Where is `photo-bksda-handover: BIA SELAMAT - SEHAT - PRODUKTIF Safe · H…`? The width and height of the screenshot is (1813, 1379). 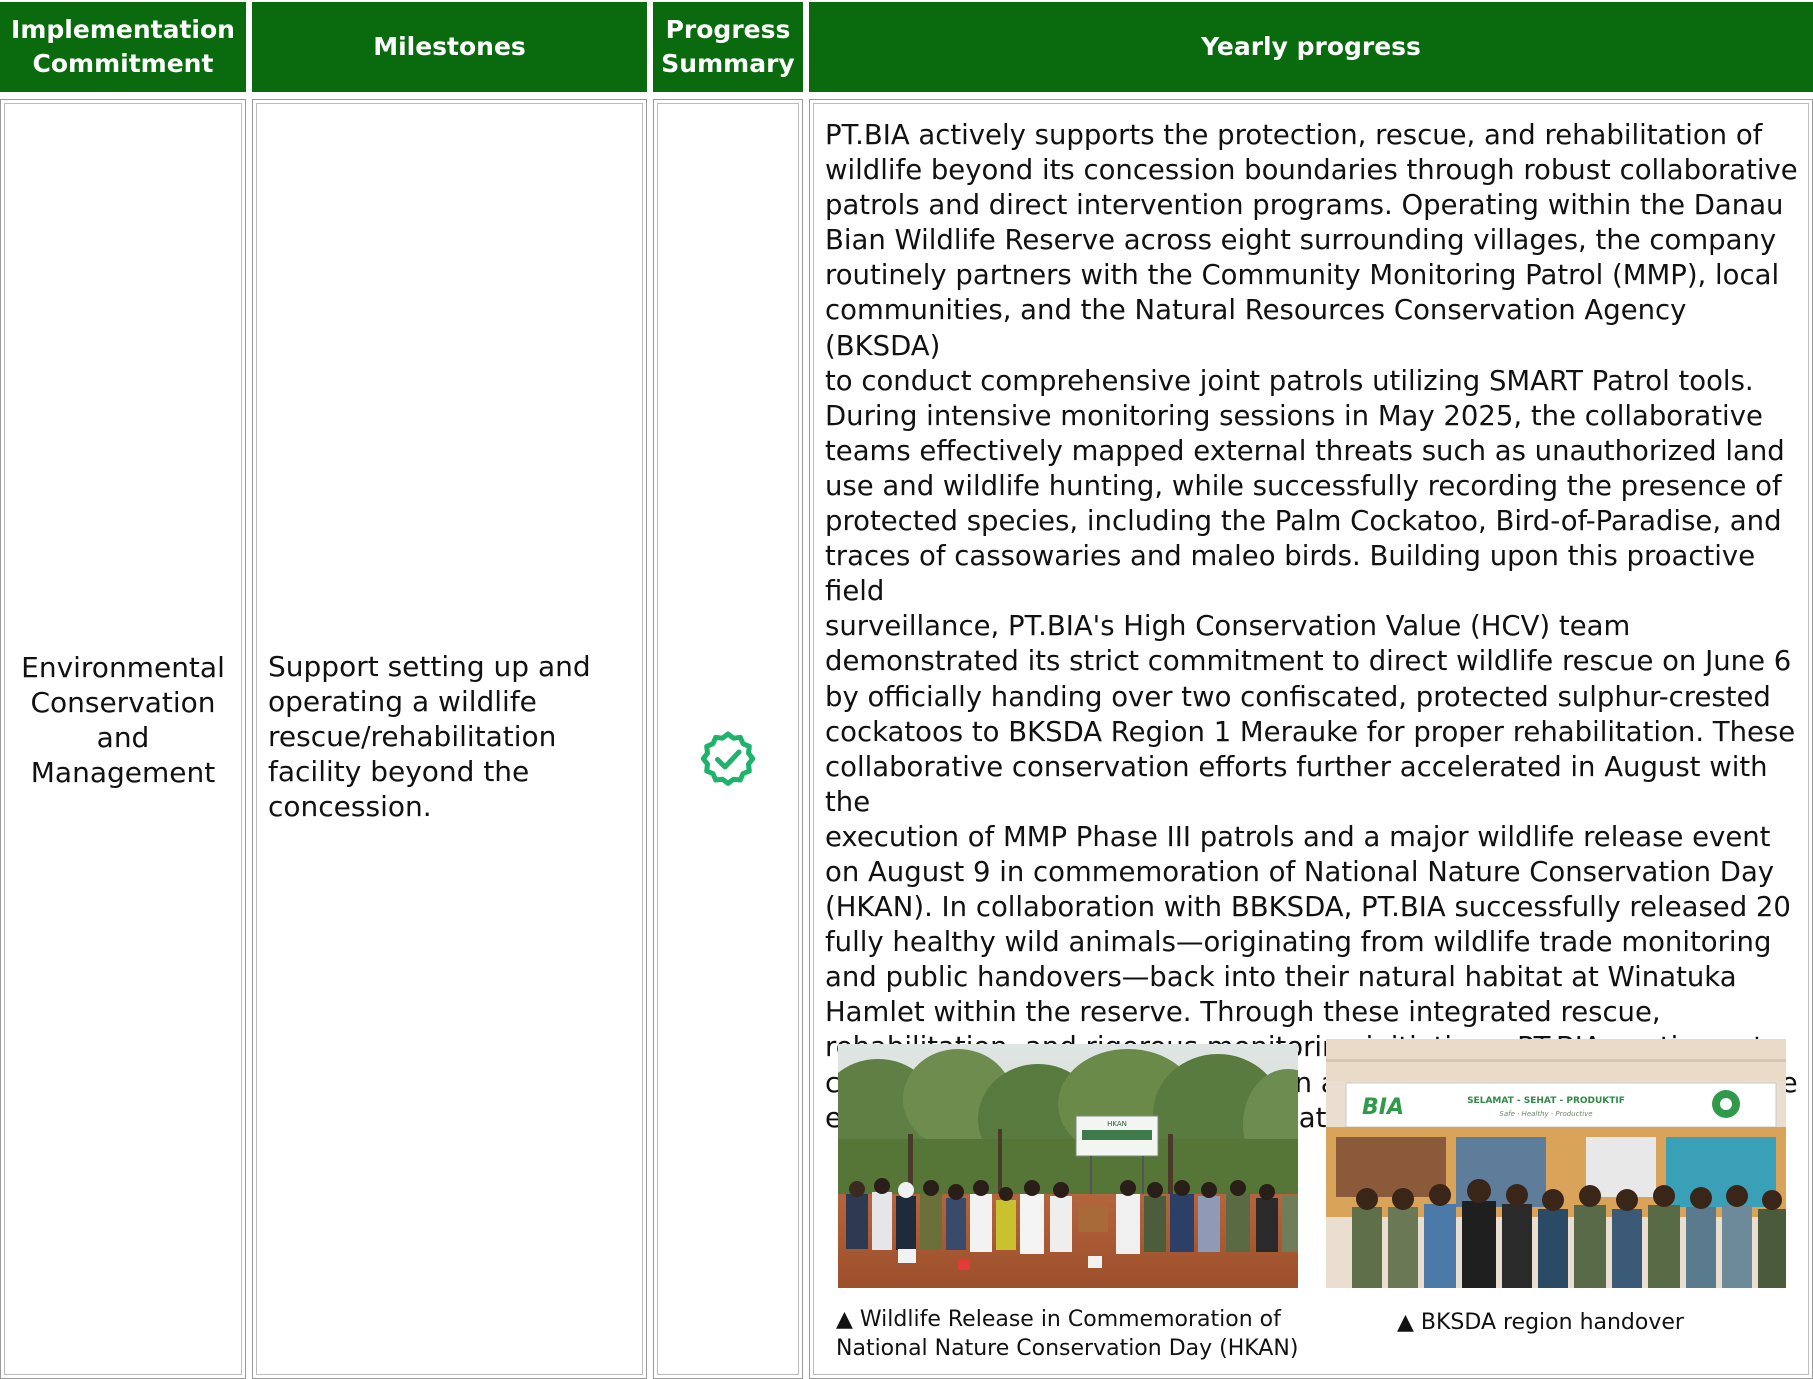 photo-bksda-handover: BIA SELAMAT - SEHAT - PRODUKTIF Safe · H… is located at coordinates (1556, 1163).